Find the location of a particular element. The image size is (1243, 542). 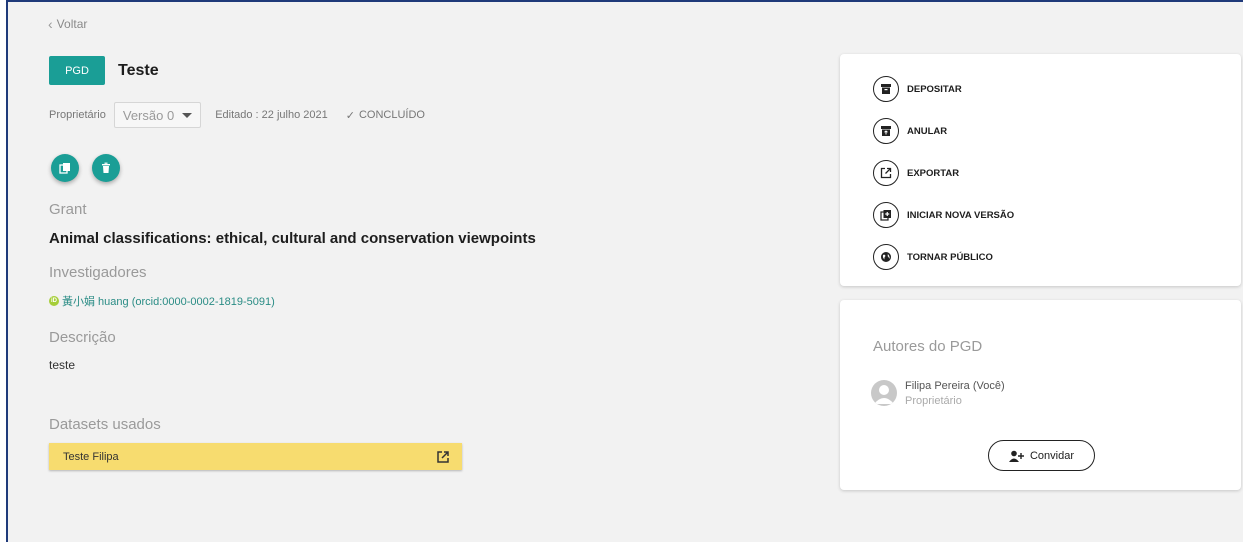

invite-button: Convidar is located at coordinates (1041, 455).